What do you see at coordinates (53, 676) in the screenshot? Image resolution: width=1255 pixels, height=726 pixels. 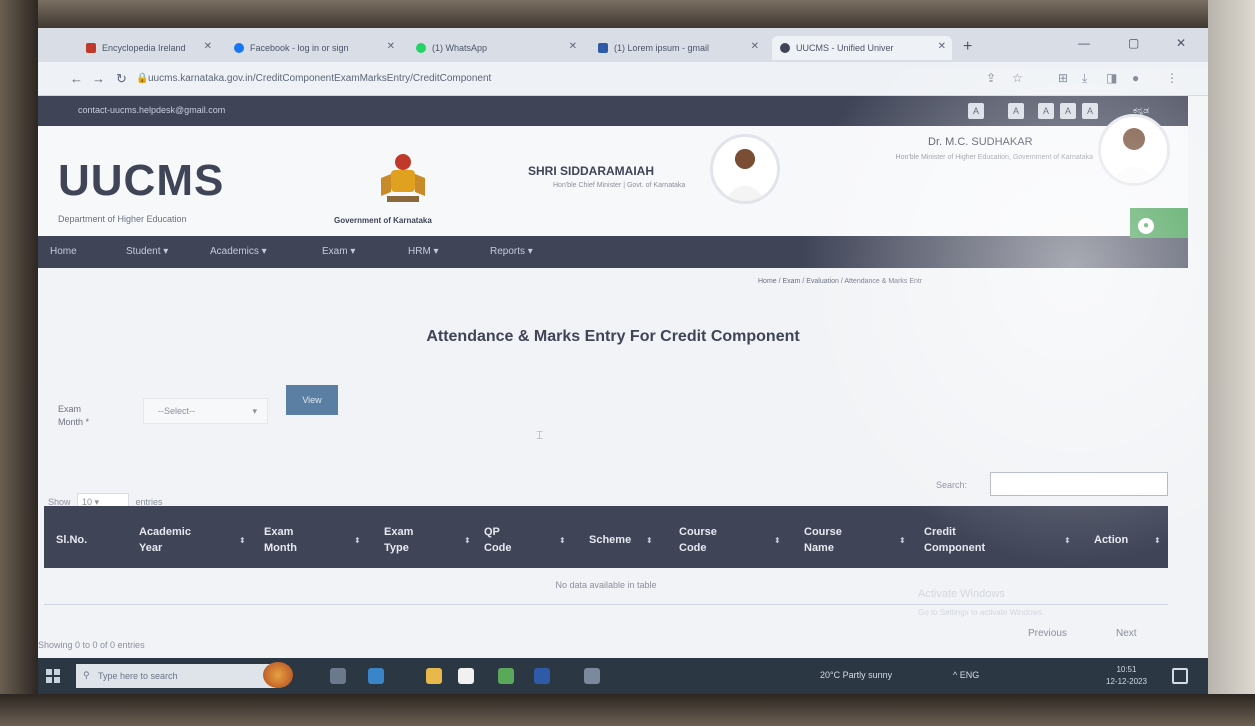 I see `windows-start-icon` at bounding box center [53, 676].